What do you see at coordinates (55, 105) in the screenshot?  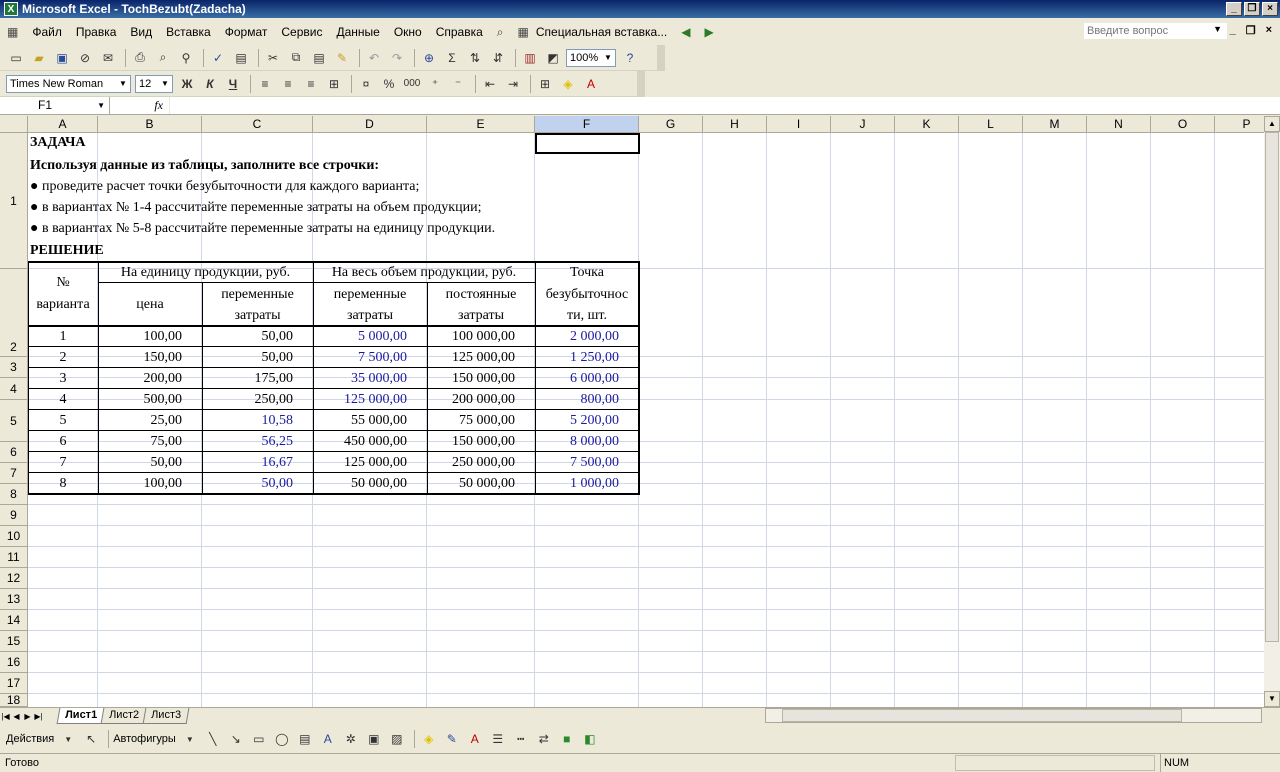 I see `name-box: F1 ▼` at bounding box center [55, 105].